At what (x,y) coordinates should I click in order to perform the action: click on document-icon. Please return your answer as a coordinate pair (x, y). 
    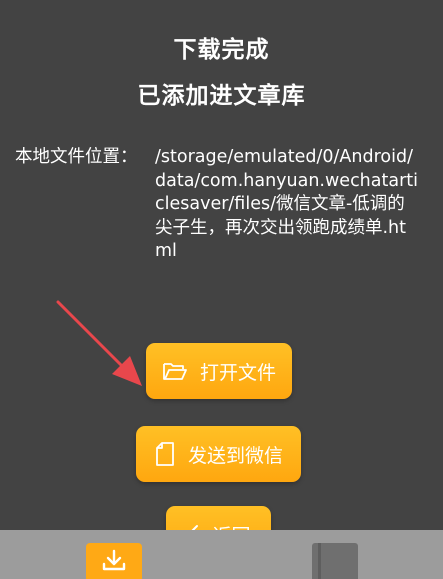
    Looking at the image, I should click on (165, 454).